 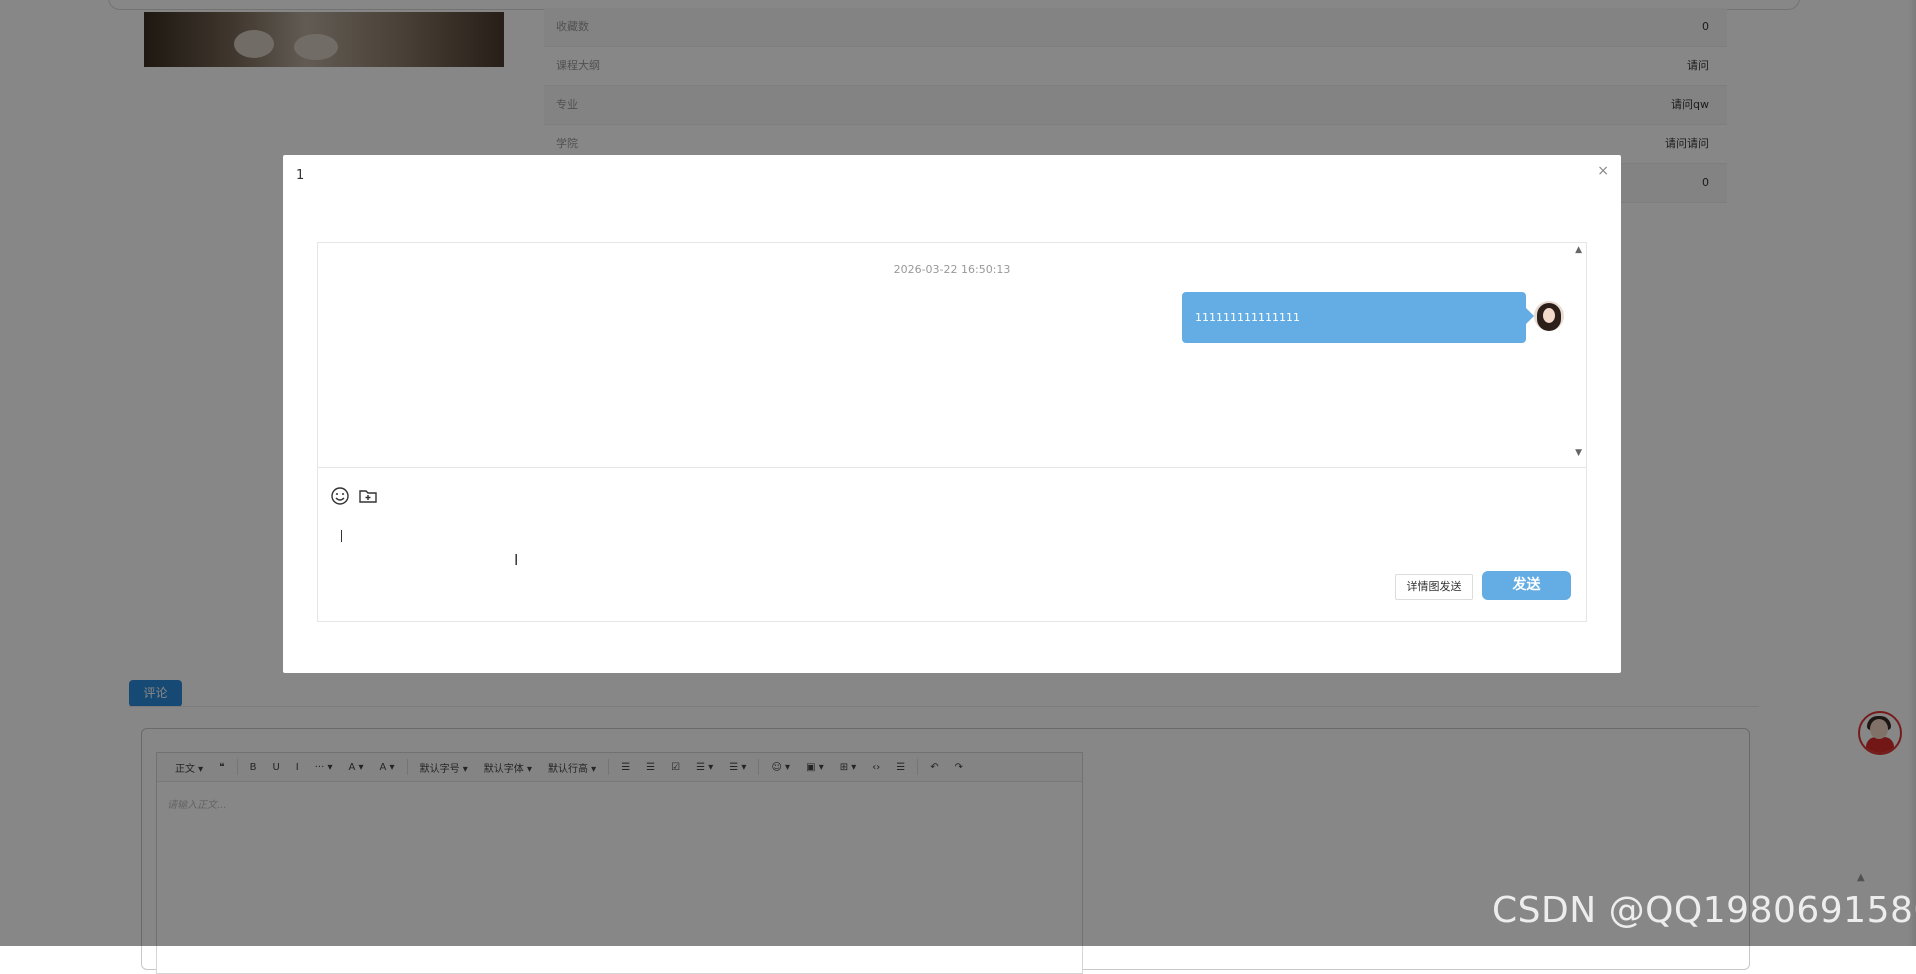 What do you see at coordinates (368, 496) in the screenshot?
I see `folder-add-icon` at bounding box center [368, 496].